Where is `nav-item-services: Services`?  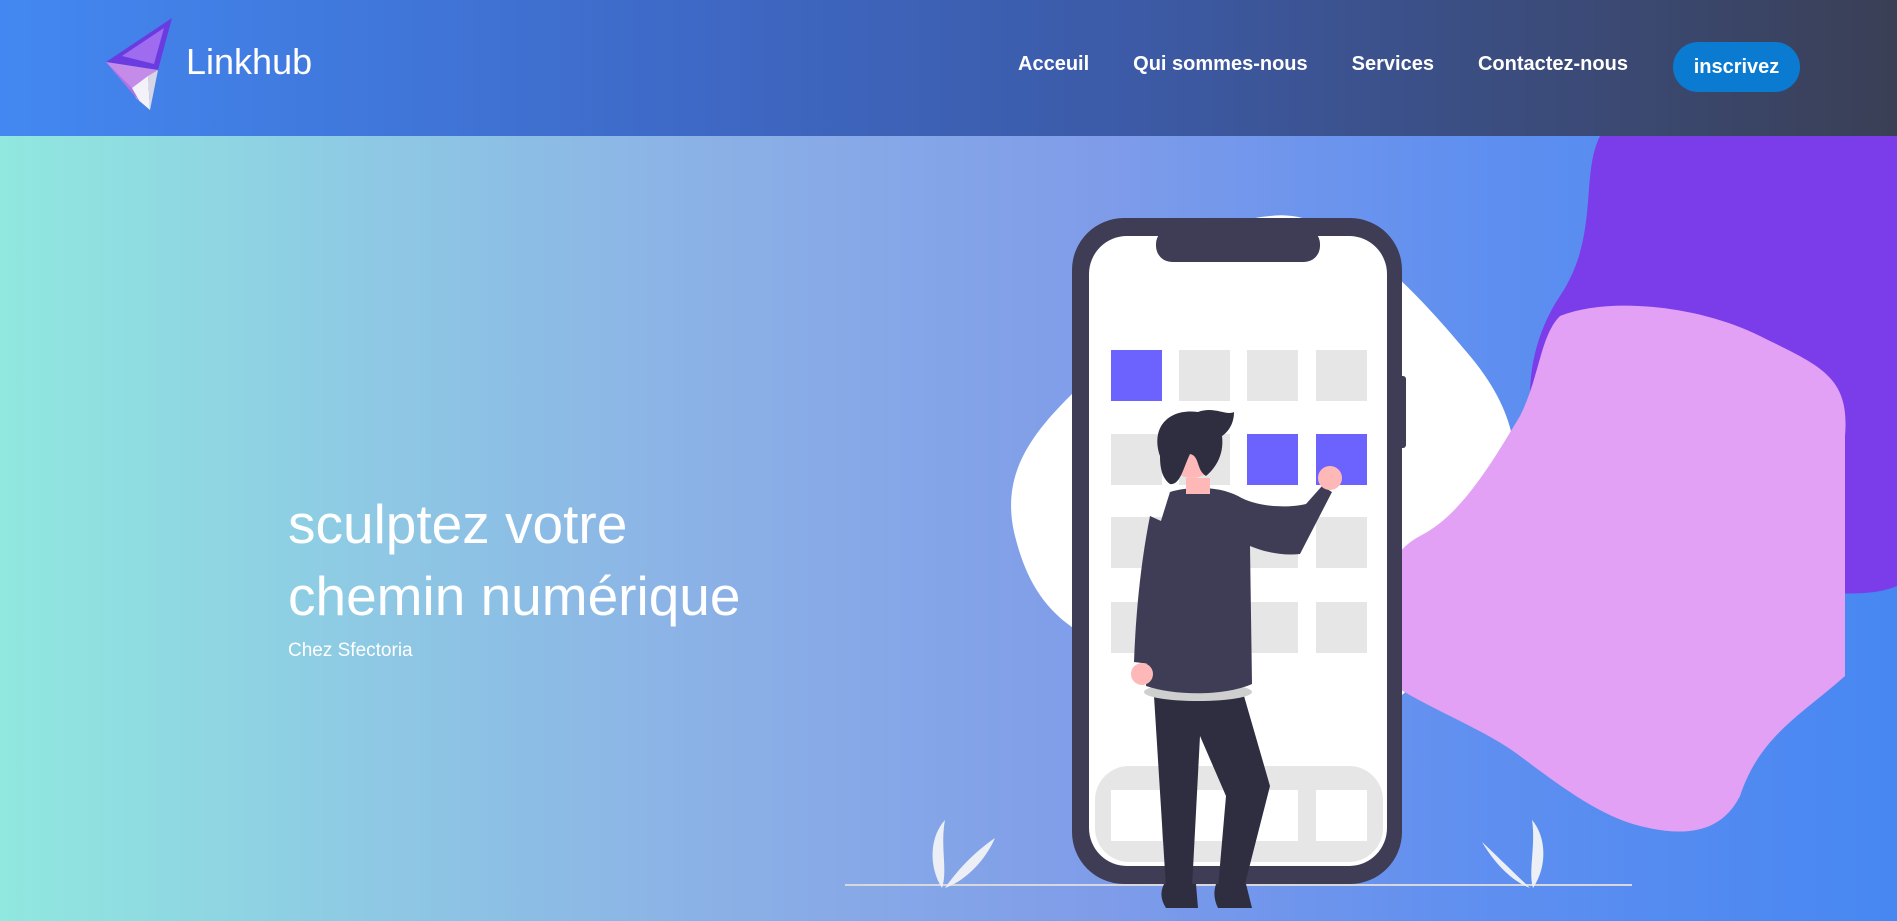
nav-item-services: Services is located at coordinates (1393, 64).